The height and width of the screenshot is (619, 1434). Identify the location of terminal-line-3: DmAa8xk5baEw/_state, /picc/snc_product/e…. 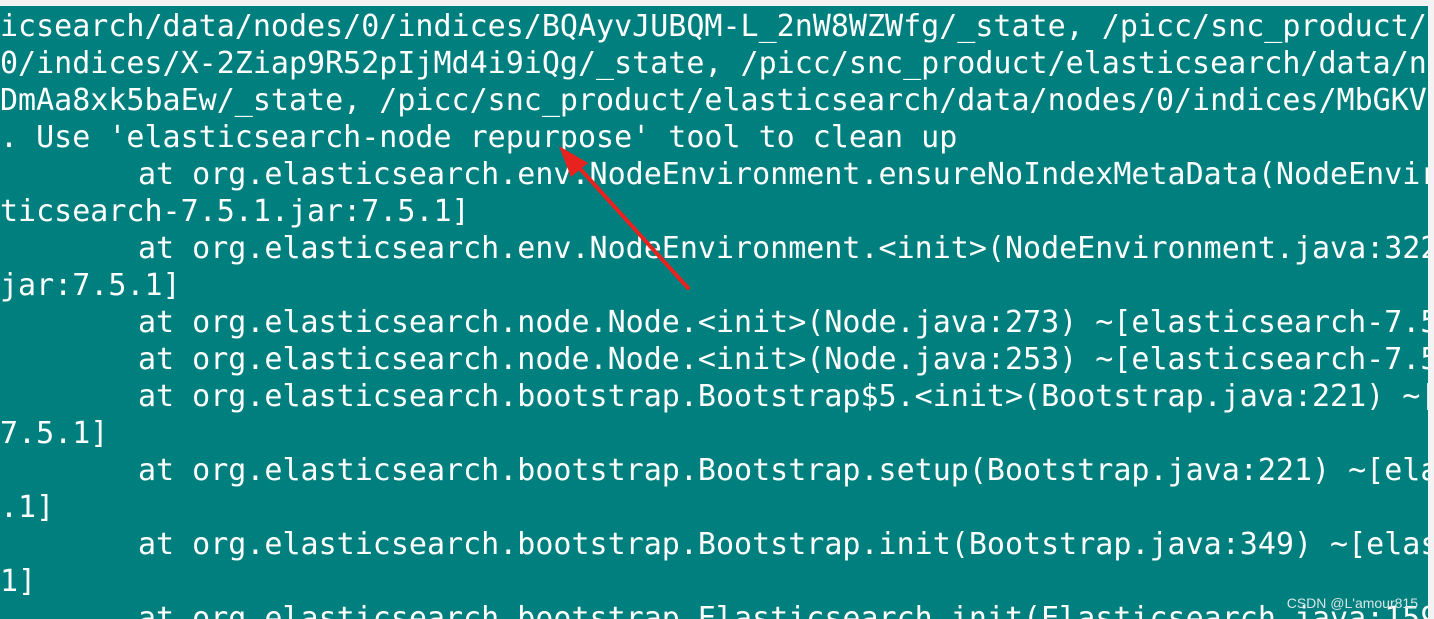
(717, 100).